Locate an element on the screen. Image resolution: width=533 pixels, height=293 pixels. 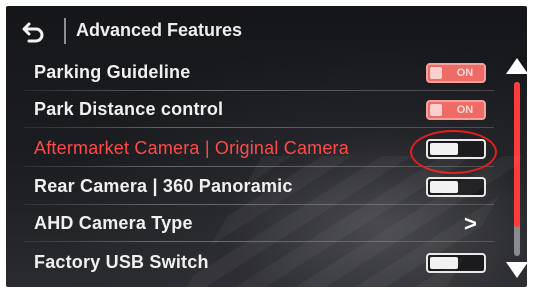
triangle-down-icon is located at coordinates (516, 270).